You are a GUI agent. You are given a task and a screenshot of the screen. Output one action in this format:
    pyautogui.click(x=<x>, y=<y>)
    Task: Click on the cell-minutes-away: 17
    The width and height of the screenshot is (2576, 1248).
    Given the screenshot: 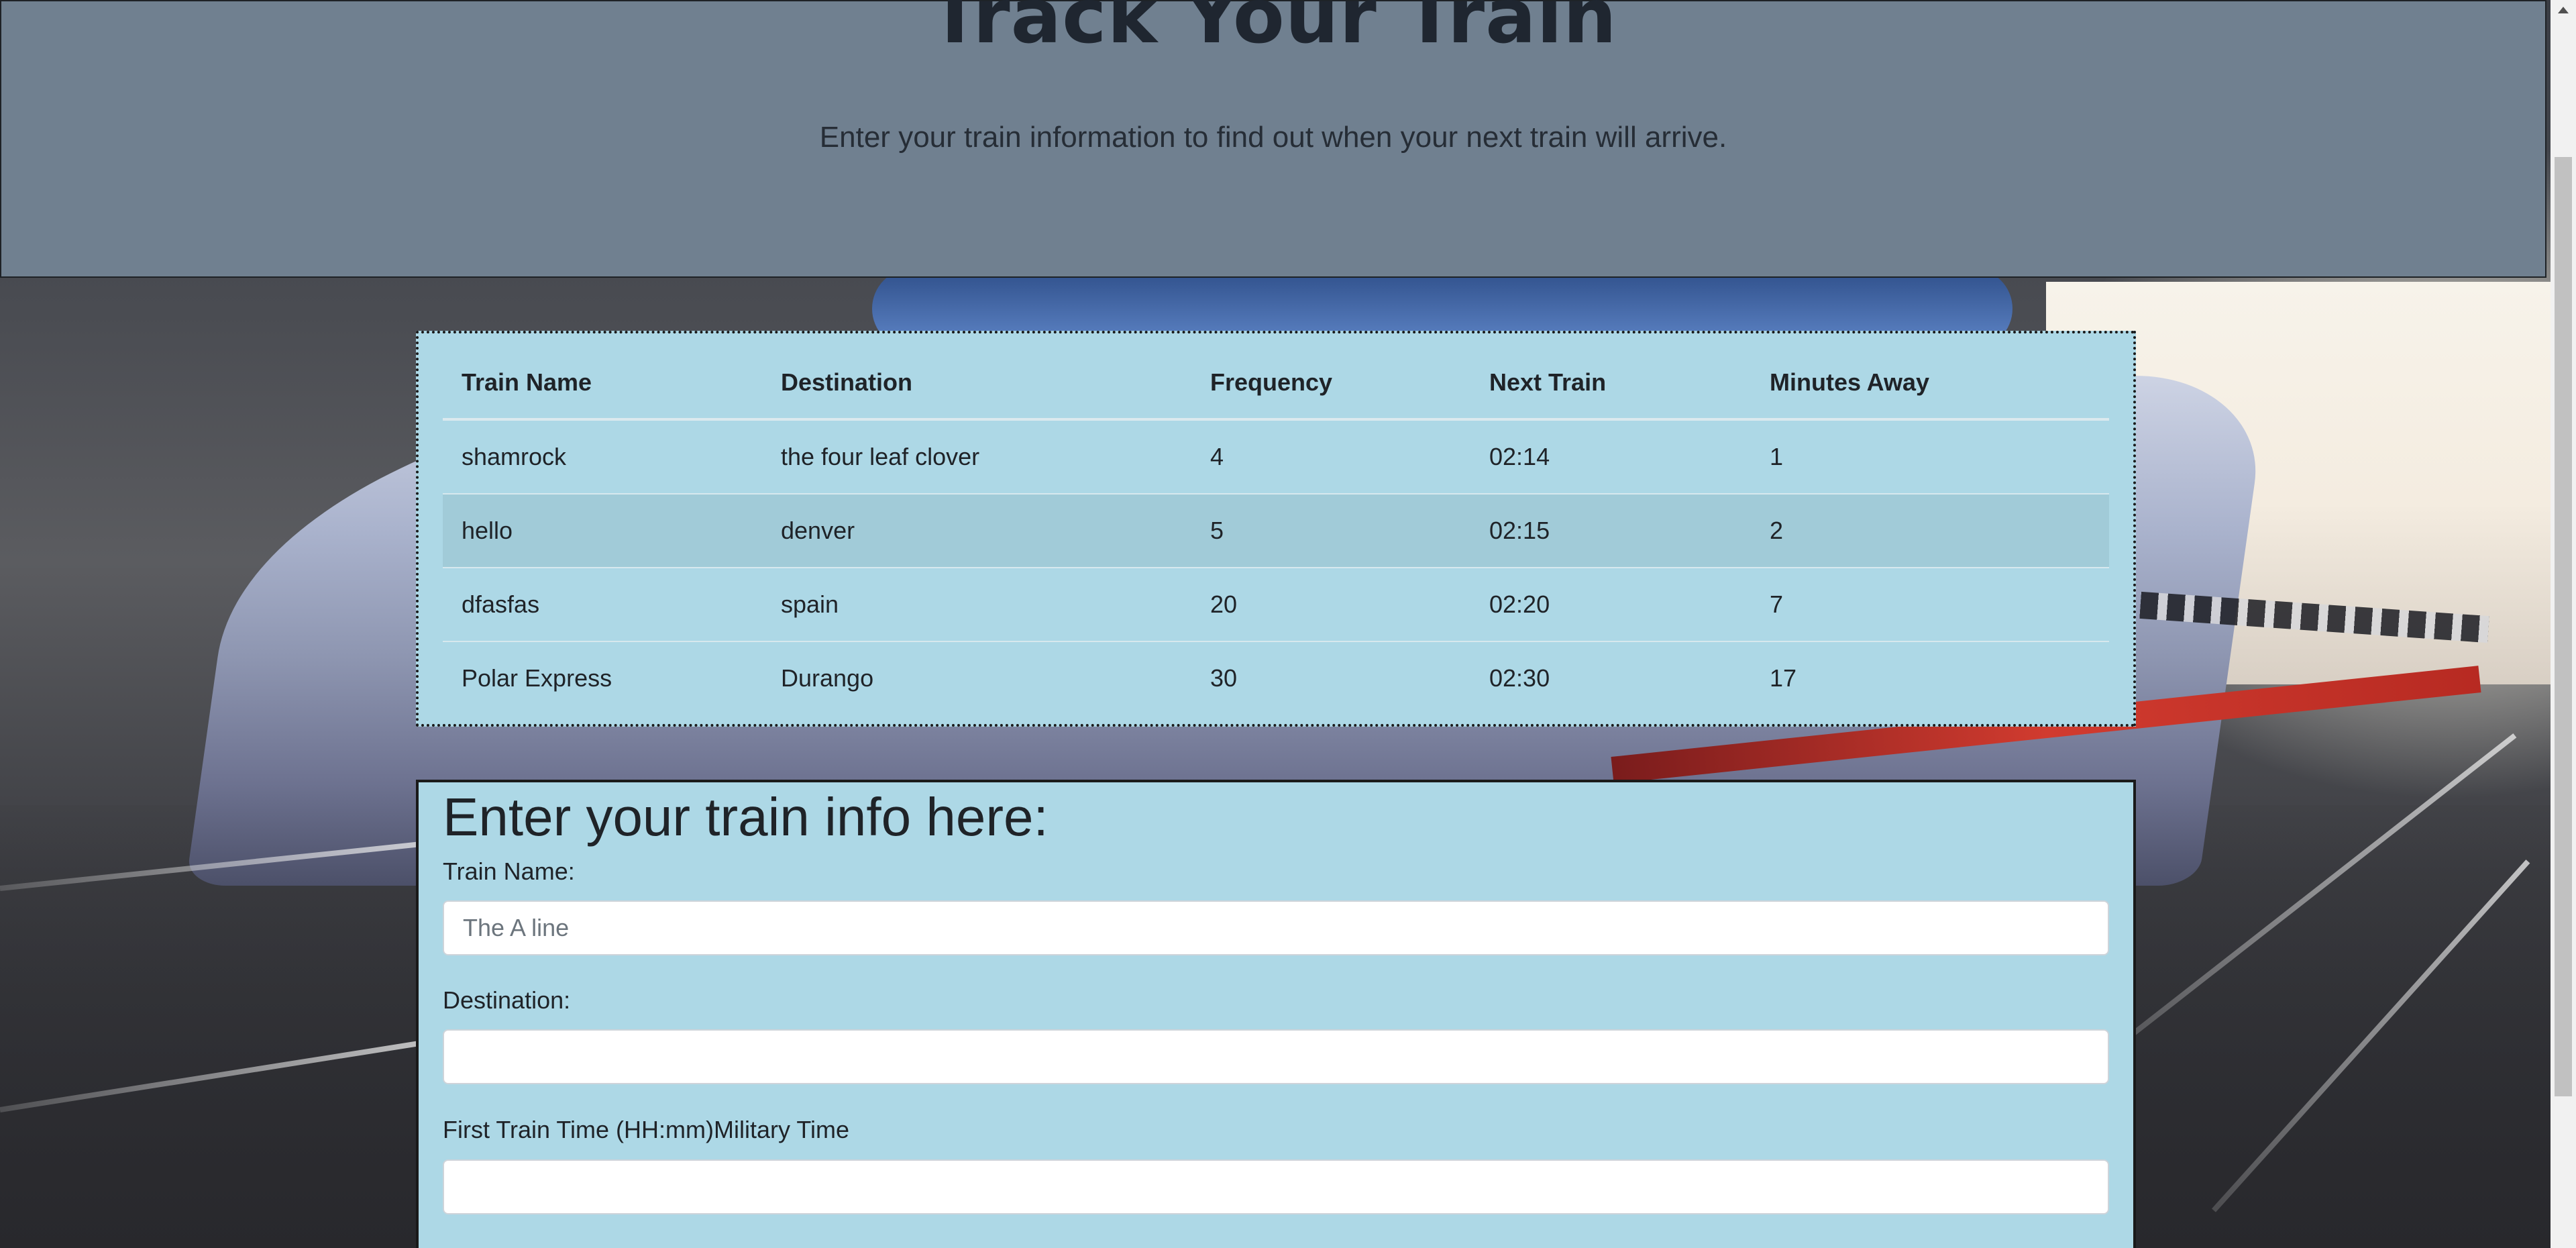 What is the action you would take?
    pyautogui.click(x=1930, y=678)
    